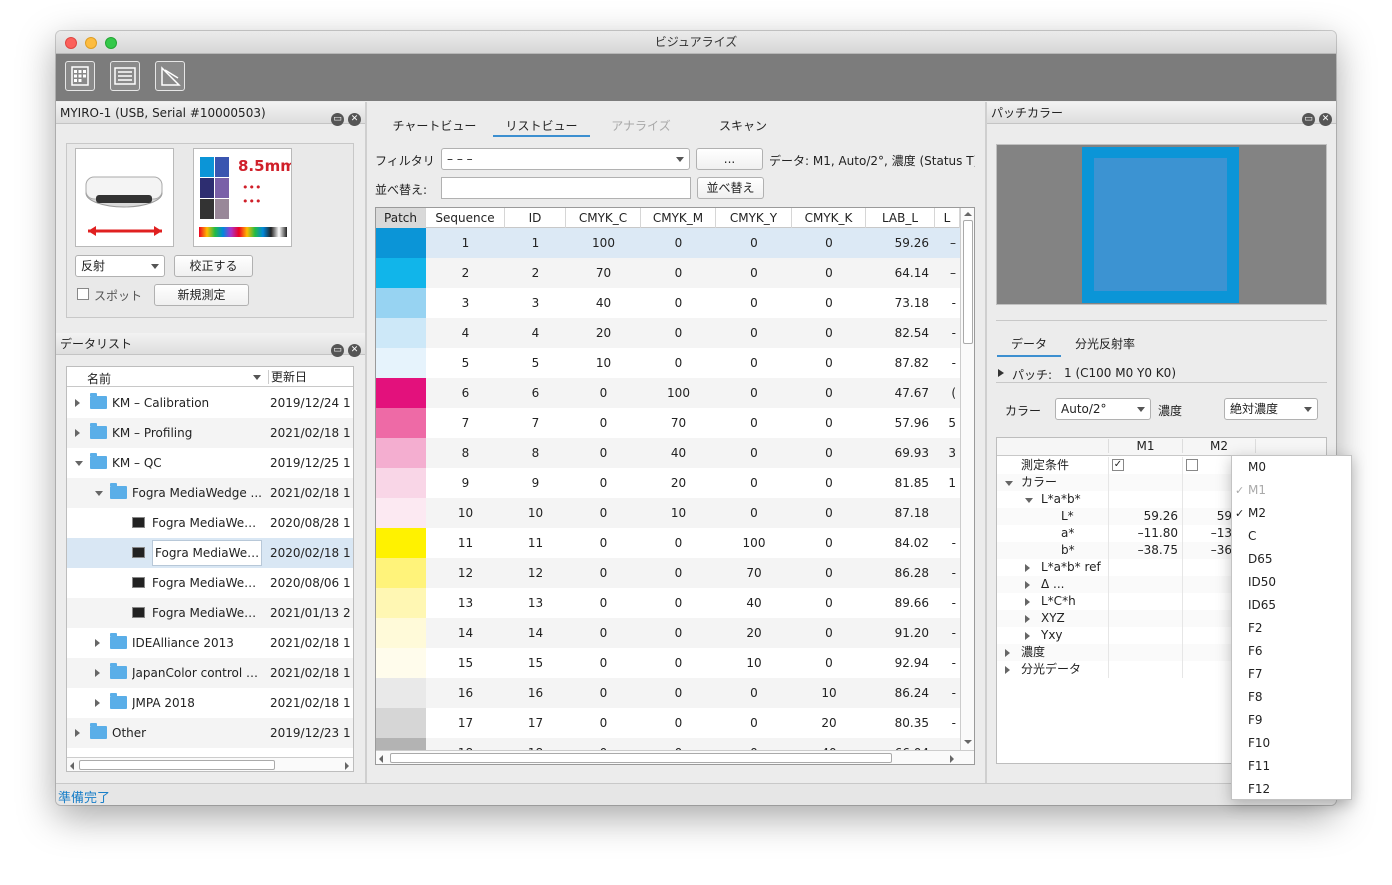 The width and height of the screenshot is (1392, 885). I want to click on expand-patch-icon, so click(1001, 373).